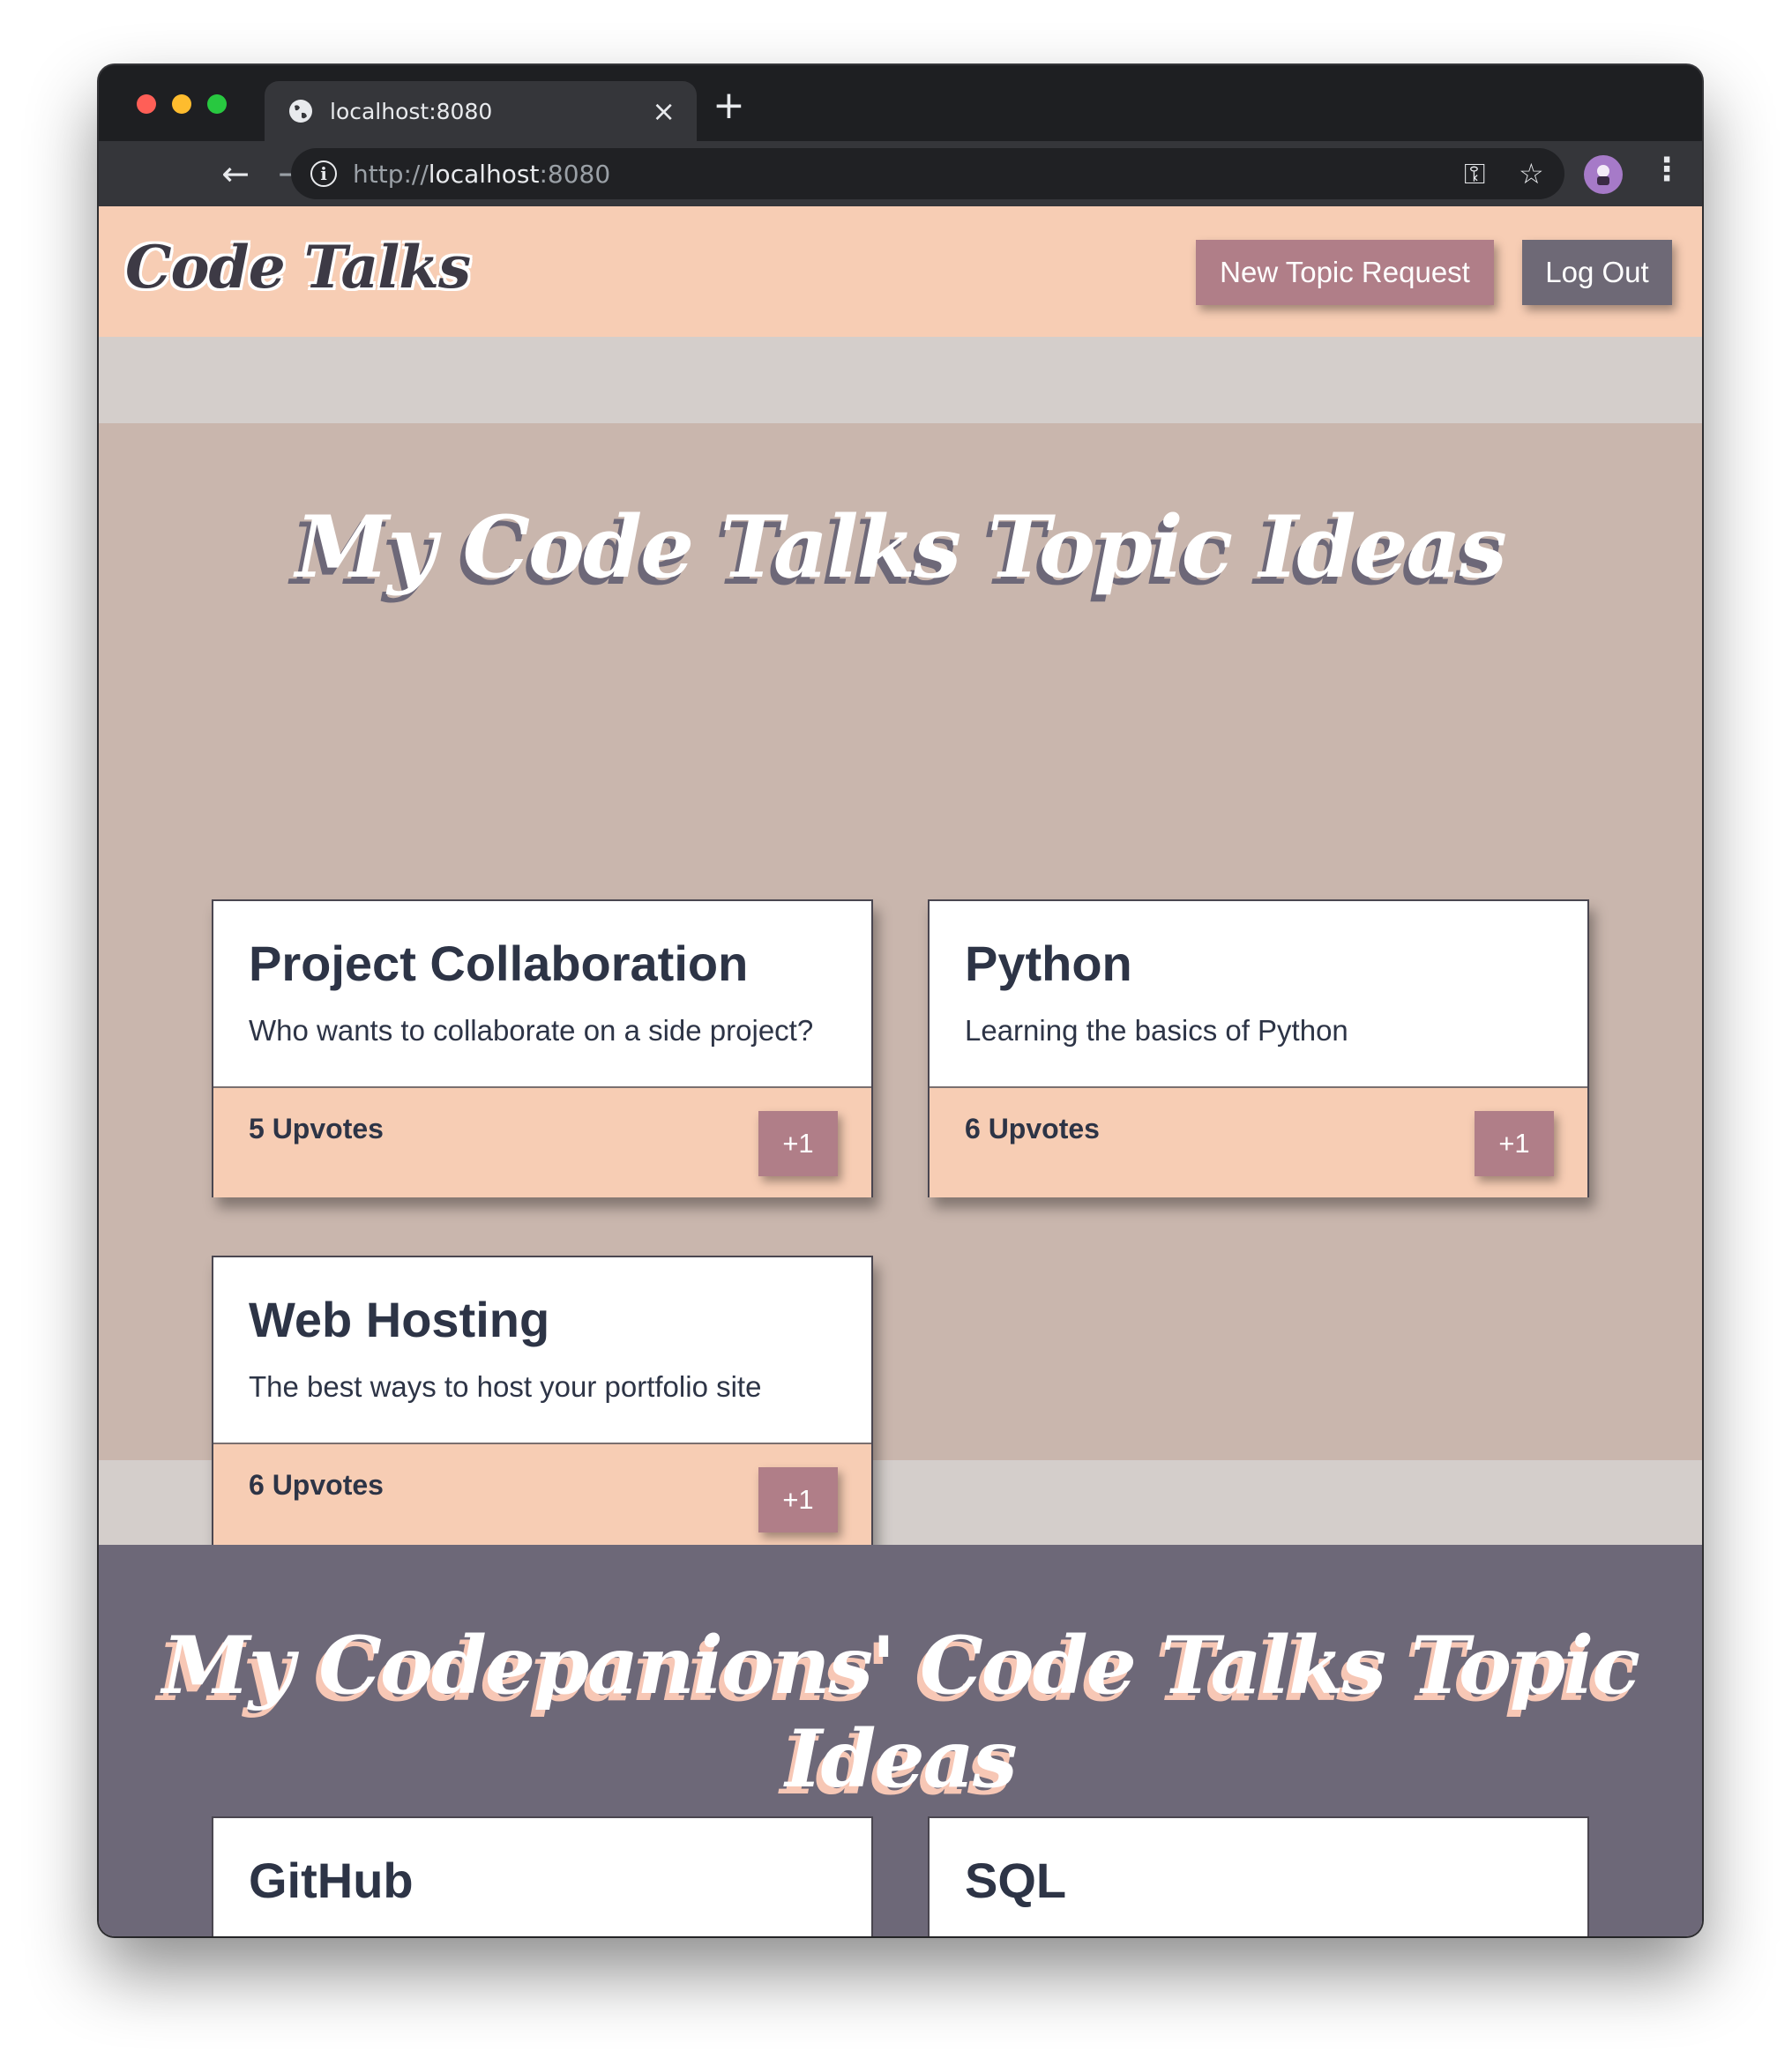 The width and height of the screenshot is (1792, 2058). Describe the element at coordinates (1016, 1881) in the screenshot. I see `topic-title: SQL` at that location.